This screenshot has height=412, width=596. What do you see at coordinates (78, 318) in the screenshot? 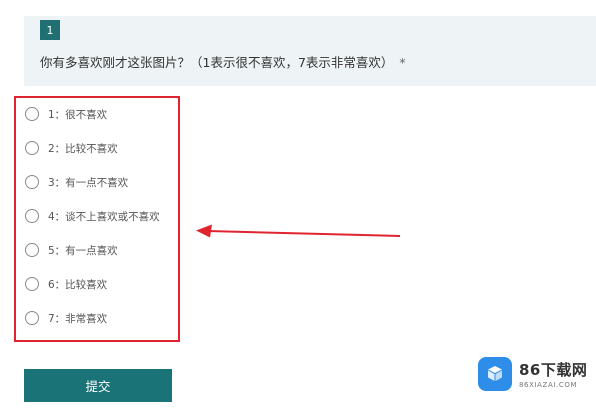
I see `option-label: 7：非常喜欢` at bounding box center [78, 318].